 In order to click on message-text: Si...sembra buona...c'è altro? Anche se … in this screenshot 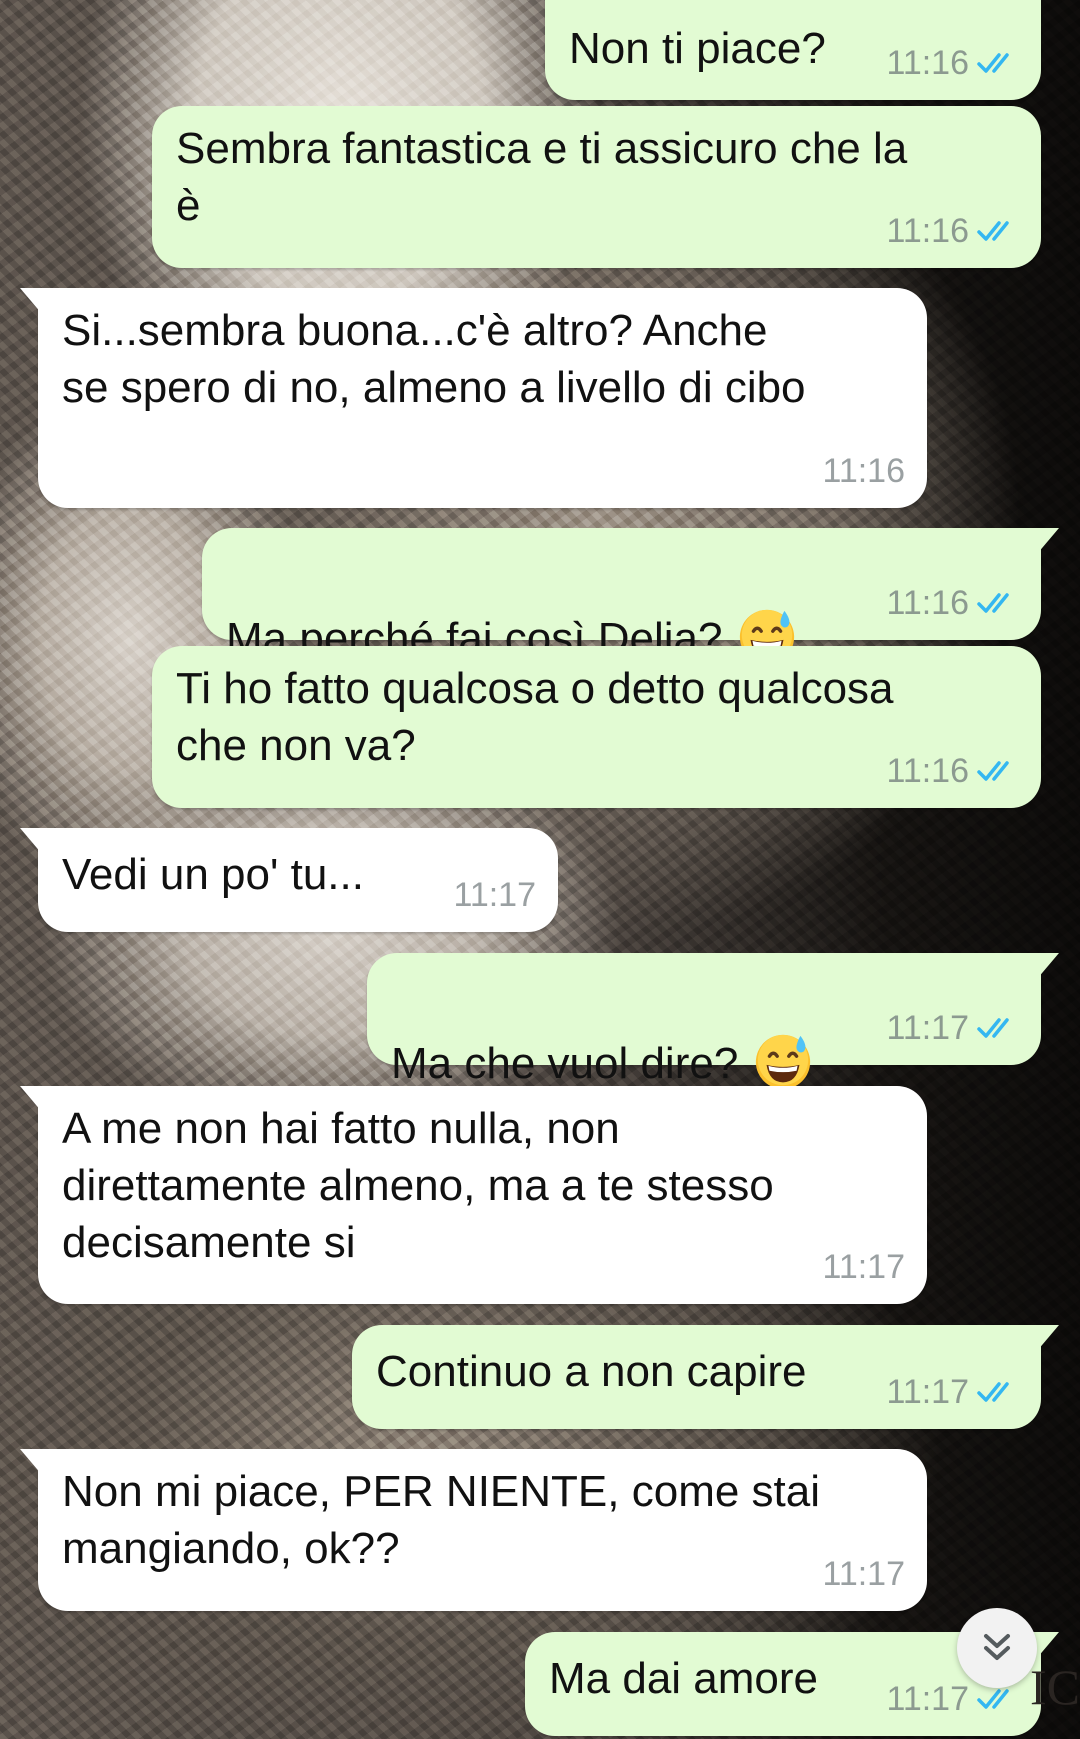, I will do `click(434, 359)`.